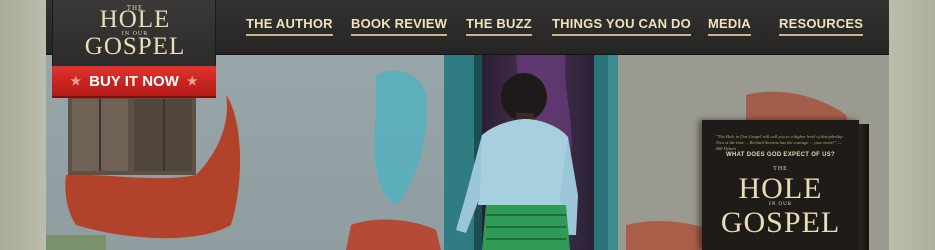 This screenshot has width=935, height=250. I want to click on book-spine, so click(864, 187).